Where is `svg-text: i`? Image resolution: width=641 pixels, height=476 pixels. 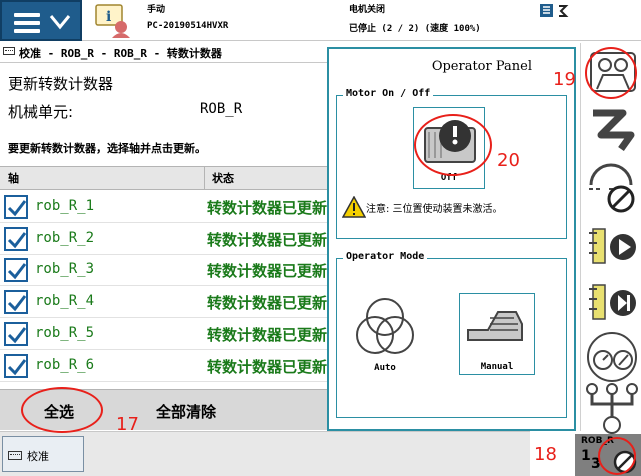
svg-text: i is located at coordinates (108, 17).